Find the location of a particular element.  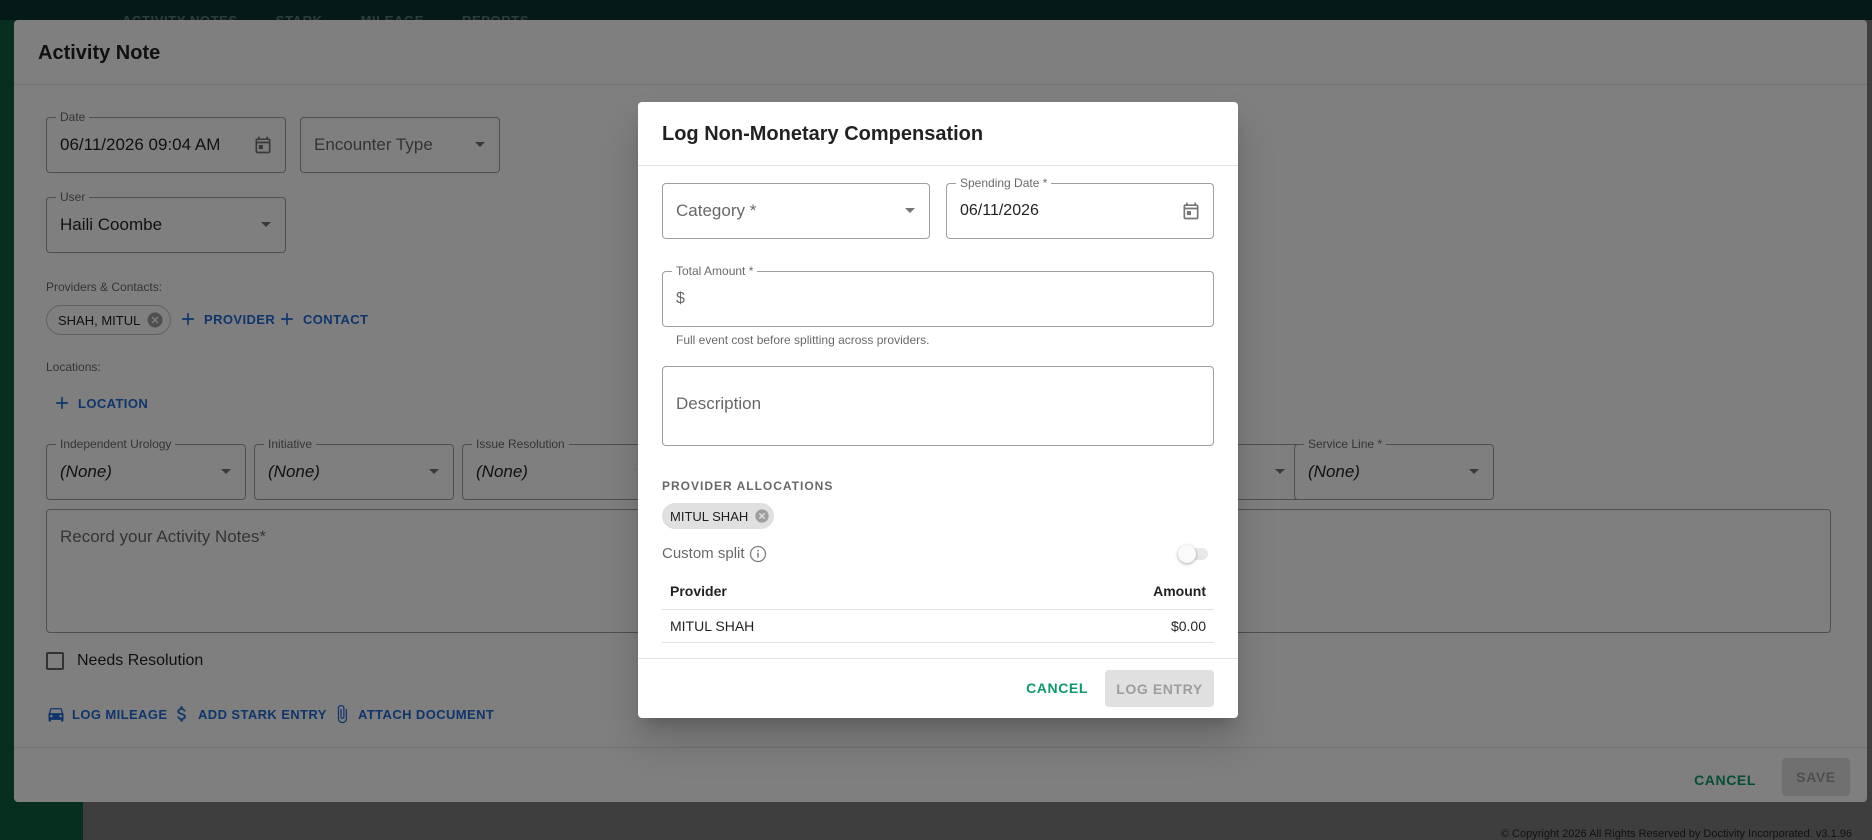

description-placeholder: Description is located at coordinates (719, 403).